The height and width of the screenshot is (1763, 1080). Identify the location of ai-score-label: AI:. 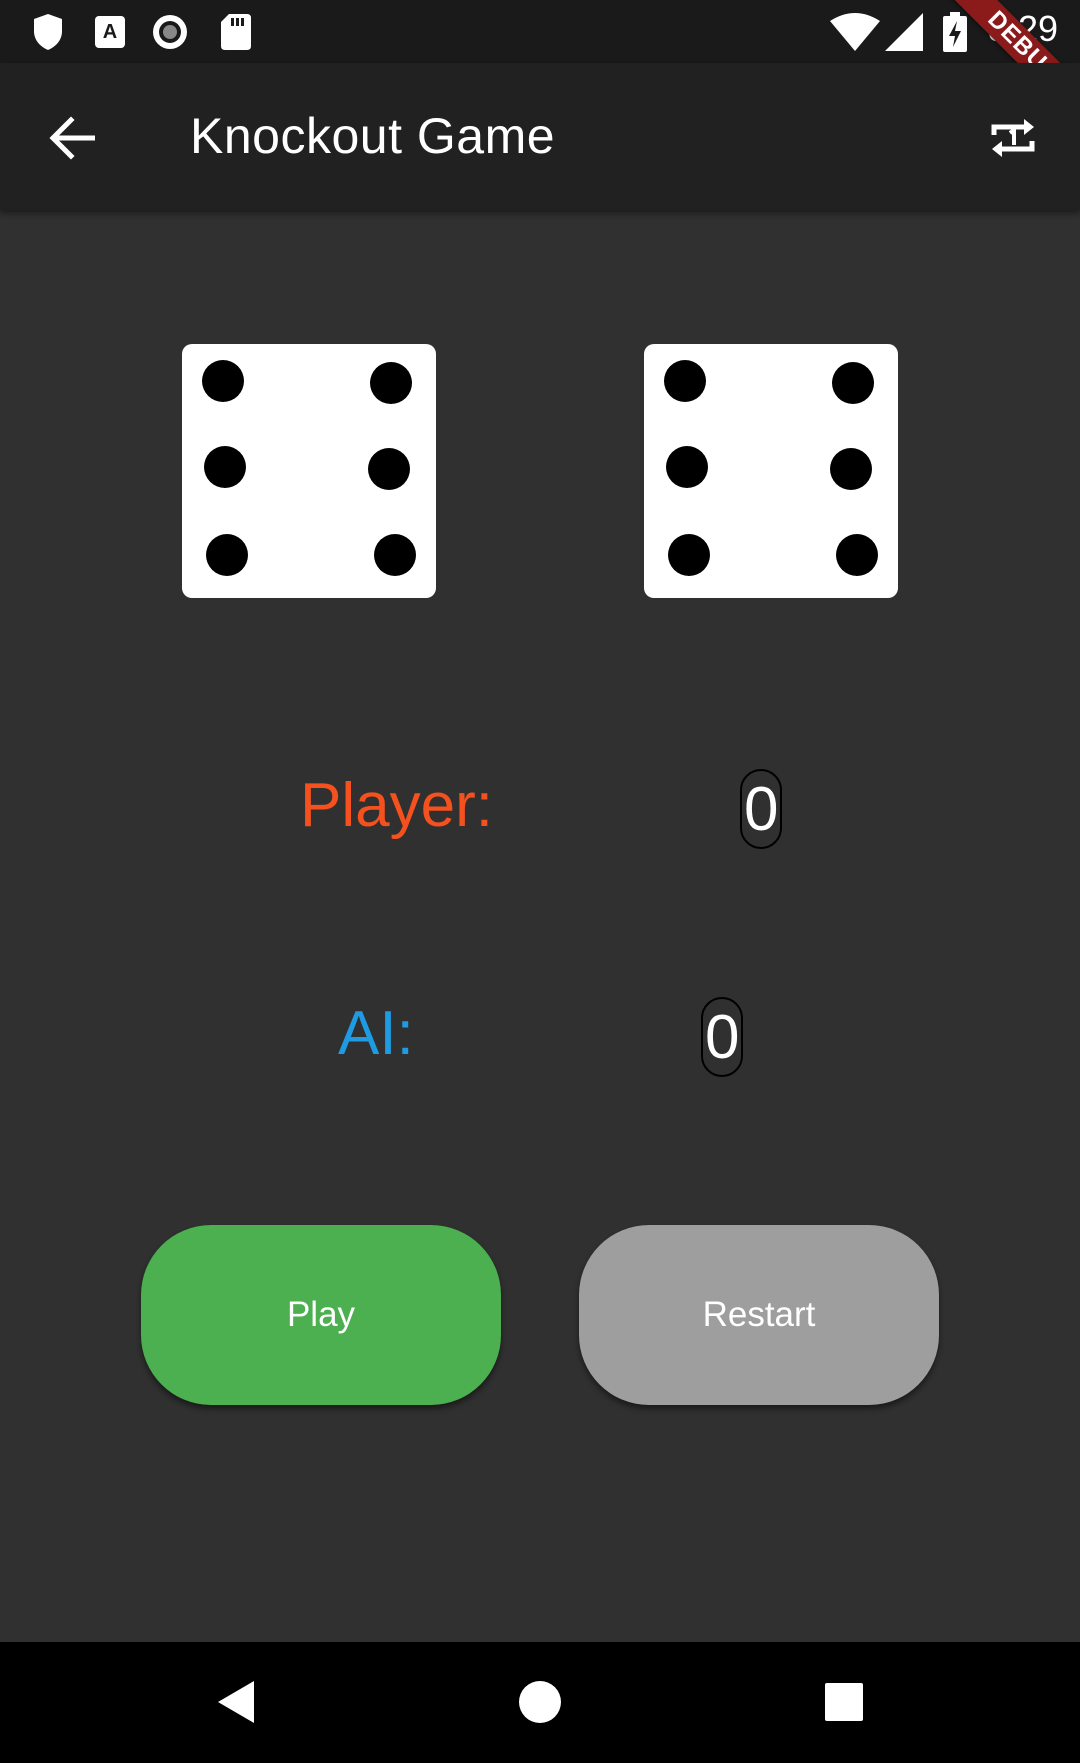
(376, 1033).